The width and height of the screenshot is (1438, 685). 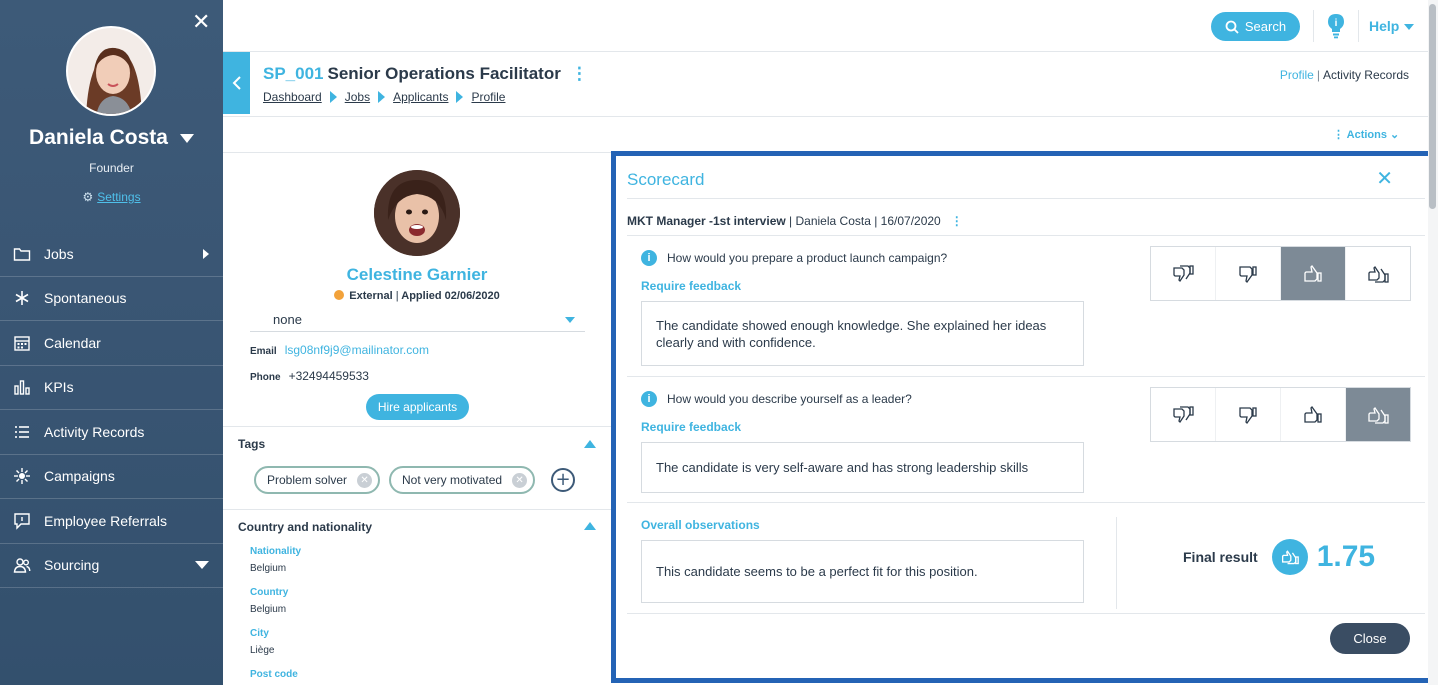 I want to click on back-button, so click(x=236, y=83).